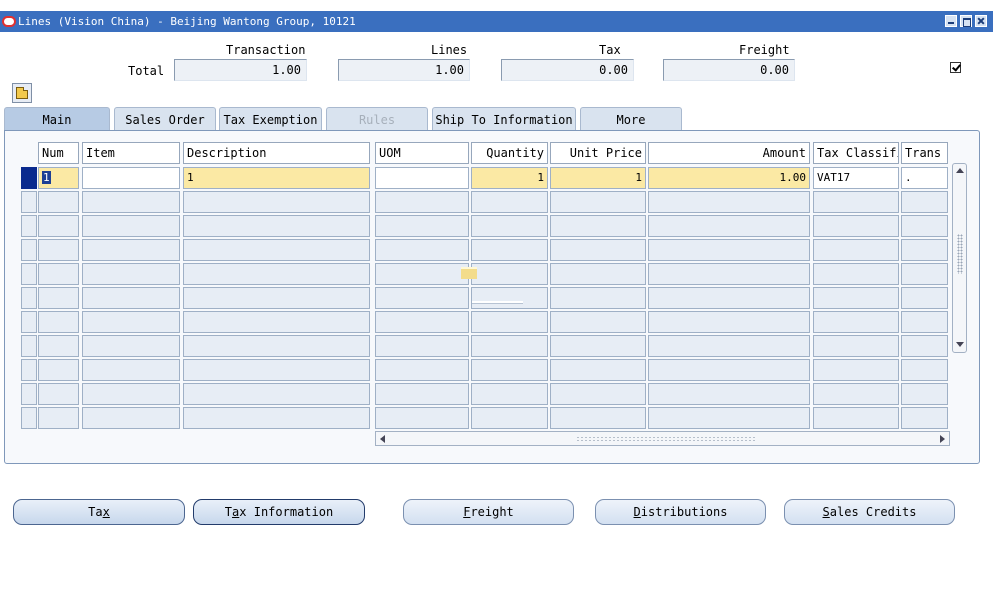 Image resolution: width=1000 pixels, height=607 pixels. Describe the element at coordinates (631, 118) in the screenshot. I see `tab-more: More` at that location.